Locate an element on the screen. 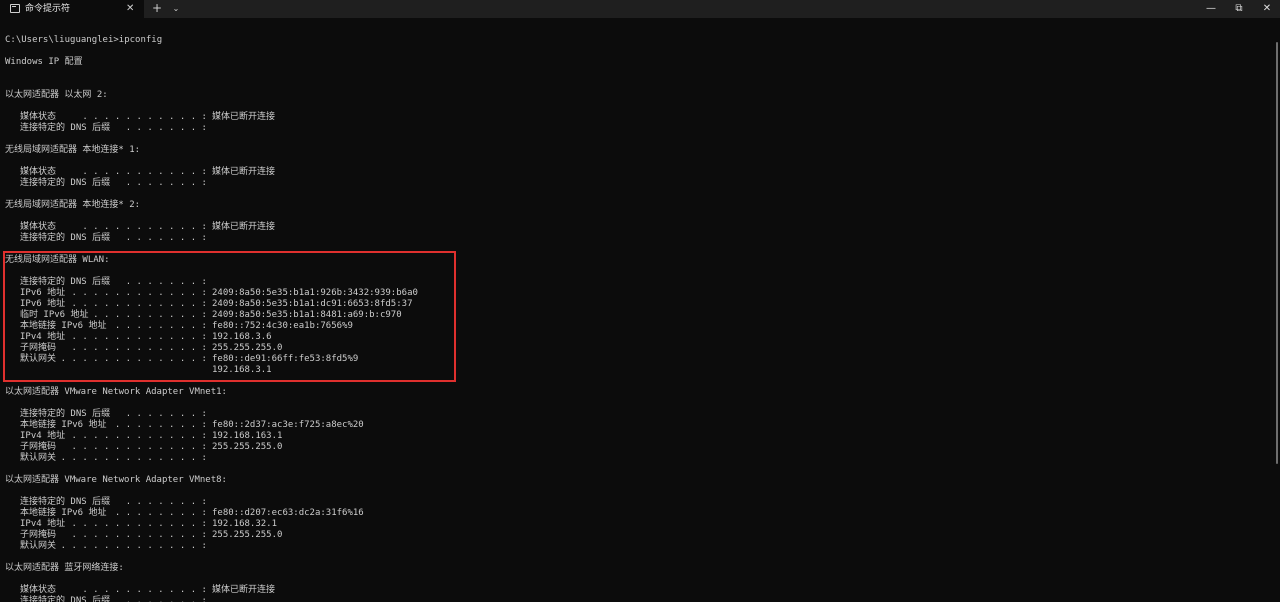  terminal-icon is located at coordinates (15, 8).